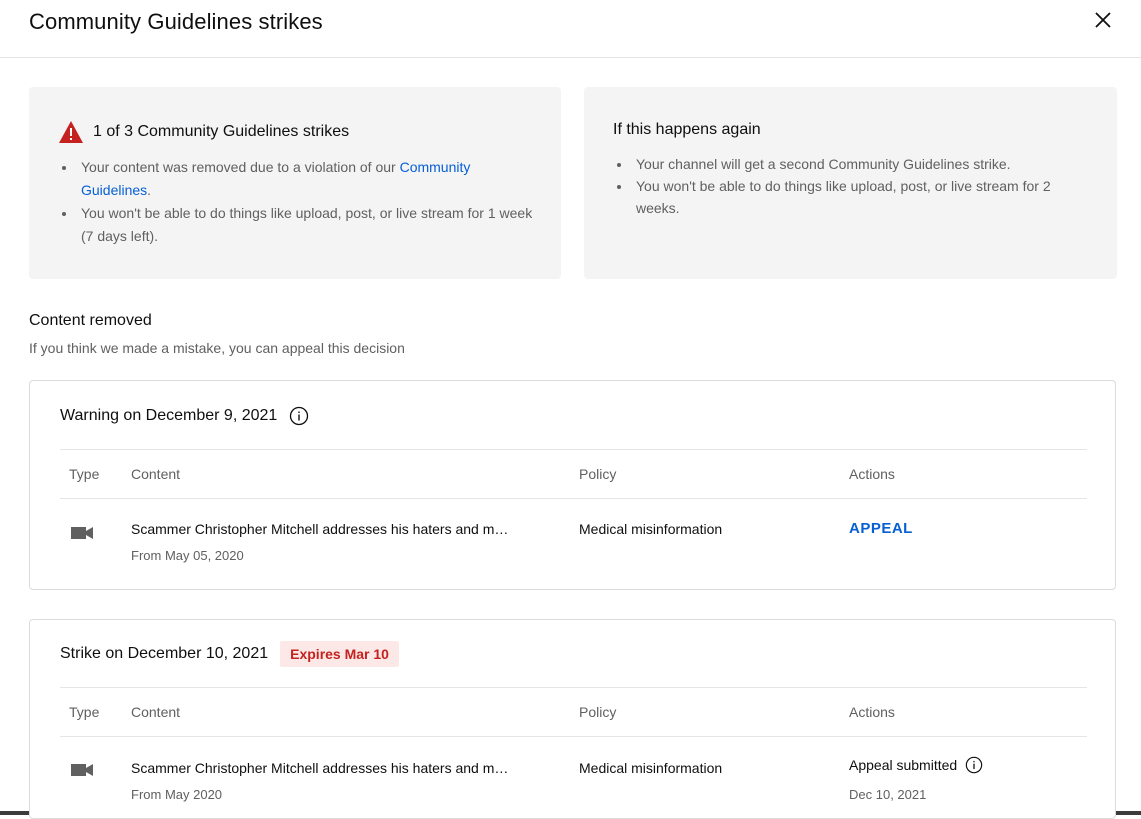 Image resolution: width=1141 pixels, height=819 pixels. I want to click on appeal-status: Appeal submitted, so click(916, 765).